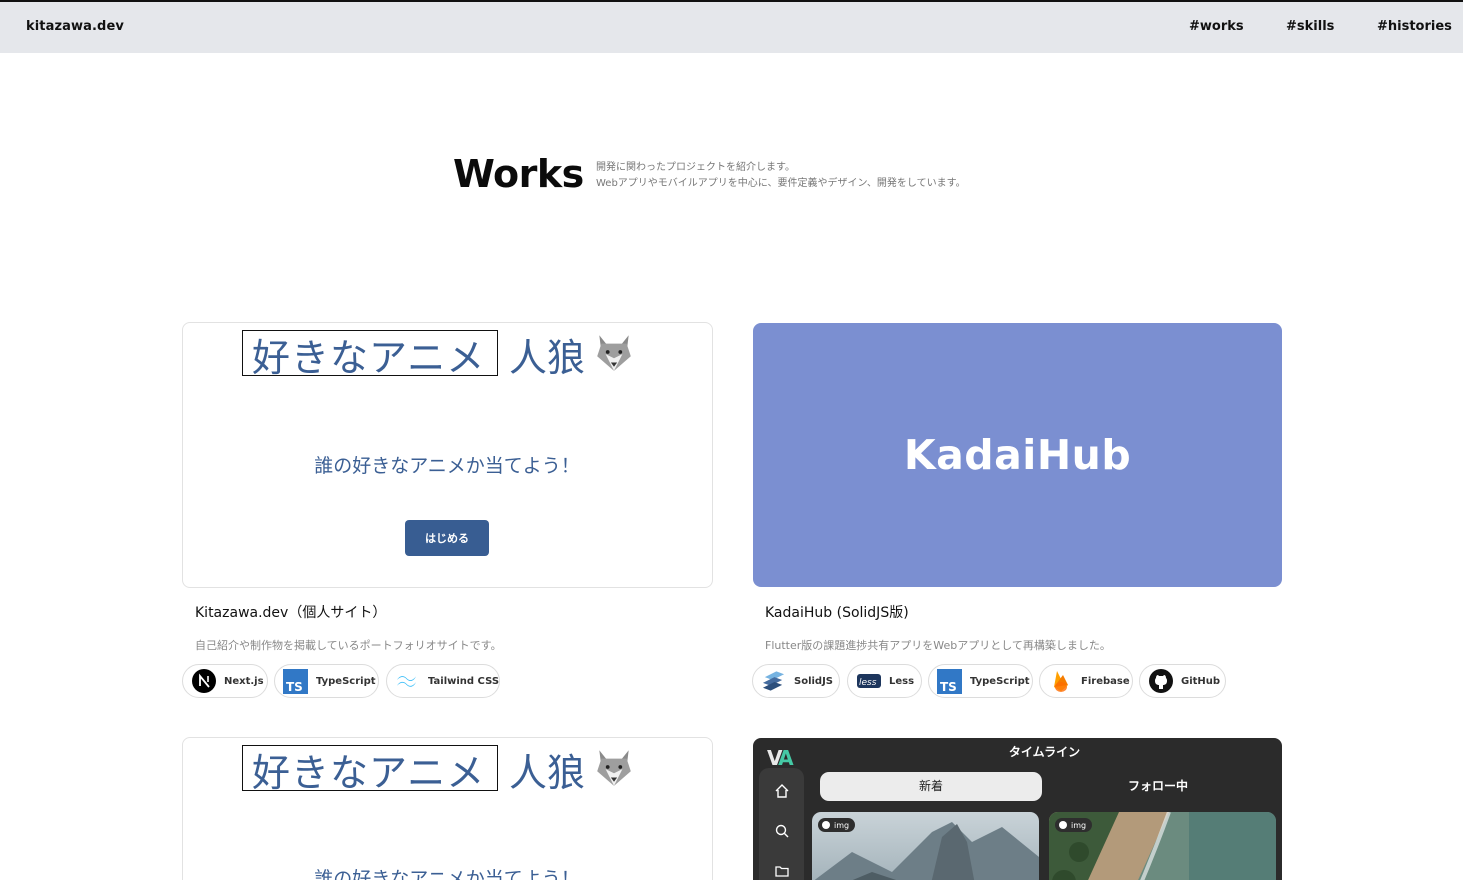 This screenshot has height=880, width=1463. Describe the element at coordinates (695, 167) in the screenshot. I see `works-description-line1: 開発に関わったプロジェクトを紹介します。` at that location.